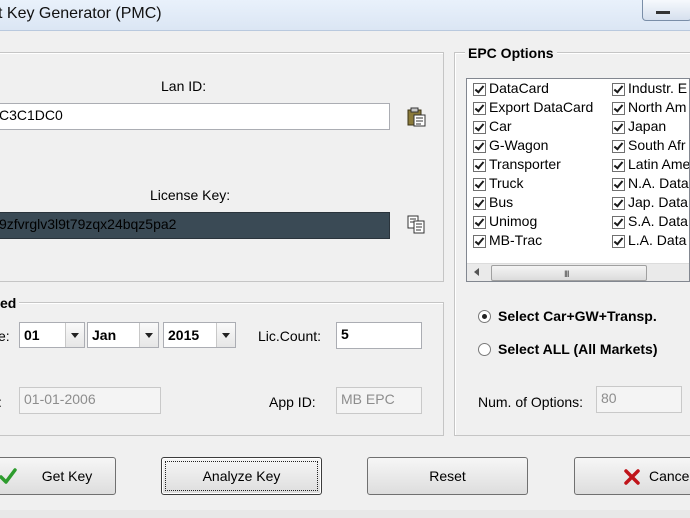  What do you see at coordinates (123, 335) in the screenshot?
I see `month-select: Jan` at bounding box center [123, 335].